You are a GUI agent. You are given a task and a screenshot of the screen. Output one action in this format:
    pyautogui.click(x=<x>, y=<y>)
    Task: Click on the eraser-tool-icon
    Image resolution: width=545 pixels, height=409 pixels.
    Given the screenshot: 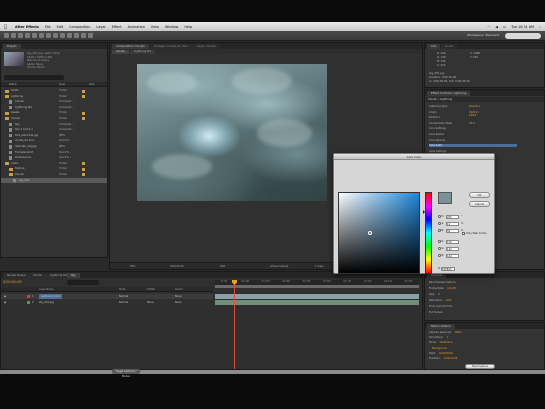 What is the action you would take?
    pyautogui.click(x=83, y=35)
    